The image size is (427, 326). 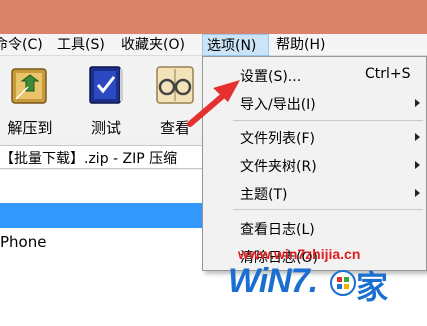 What do you see at coordinates (278, 105) in the screenshot?
I see `menu-item-import-export-label: 导入/导出(I)` at bounding box center [278, 105].